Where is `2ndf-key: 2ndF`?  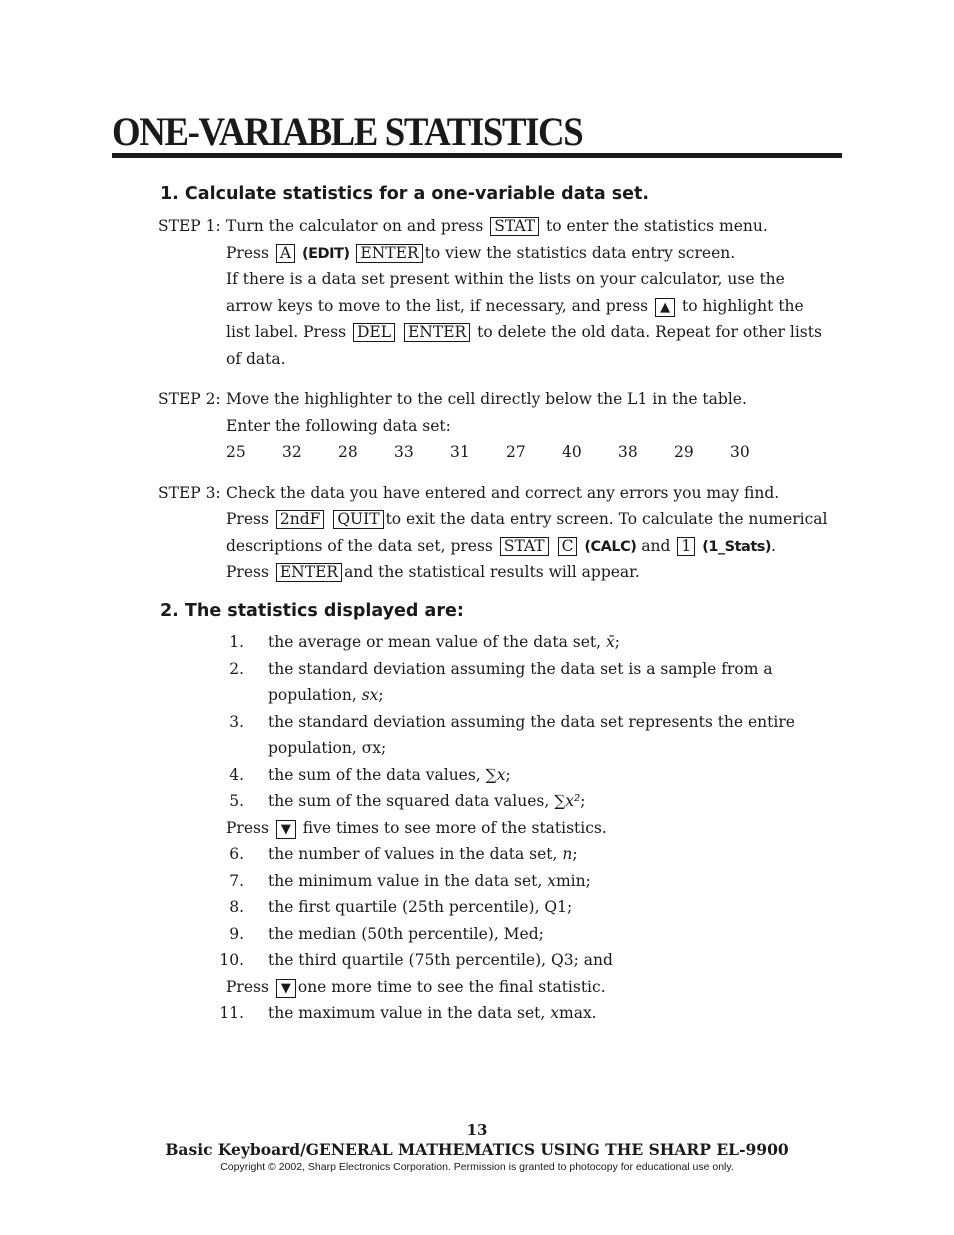 2ndf-key: 2ndF is located at coordinates (300, 519).